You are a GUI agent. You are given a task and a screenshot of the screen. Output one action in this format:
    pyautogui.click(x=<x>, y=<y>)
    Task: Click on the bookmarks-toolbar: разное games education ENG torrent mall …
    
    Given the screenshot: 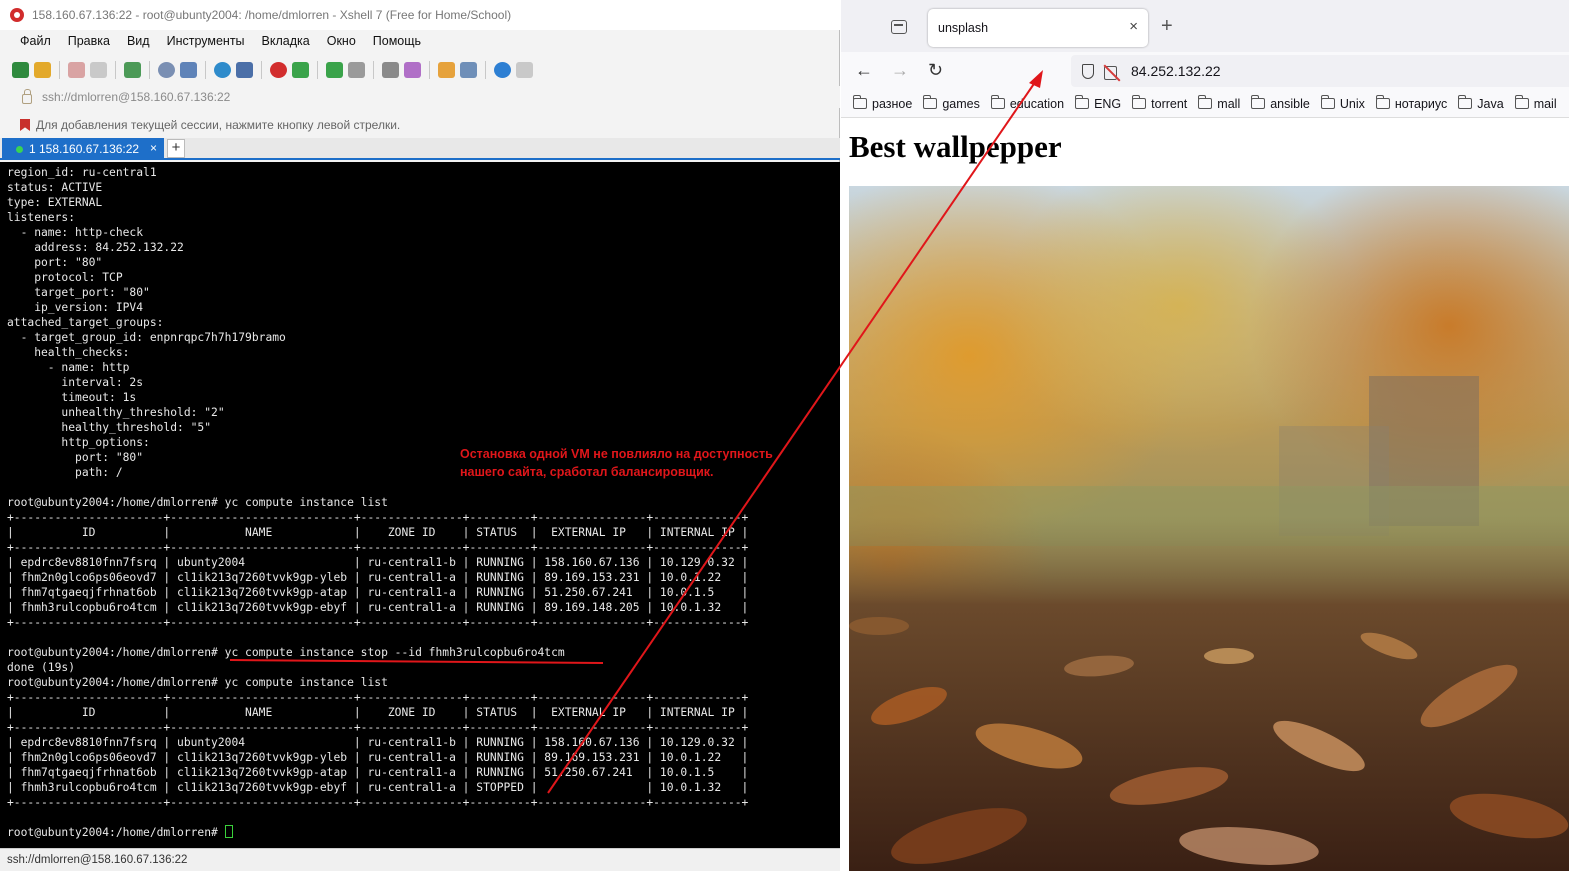 What is the action you would take?
    pyautogui.click(x=1205, y=104)
    